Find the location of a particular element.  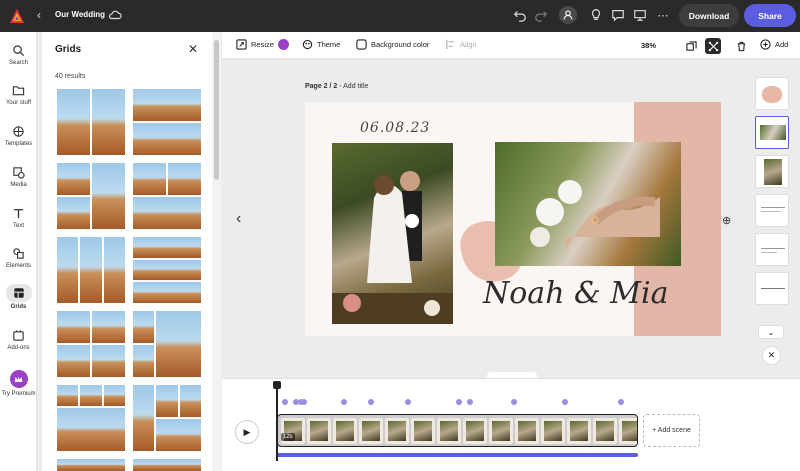

timeline-progress-bar is located at coordinates (457, 455).